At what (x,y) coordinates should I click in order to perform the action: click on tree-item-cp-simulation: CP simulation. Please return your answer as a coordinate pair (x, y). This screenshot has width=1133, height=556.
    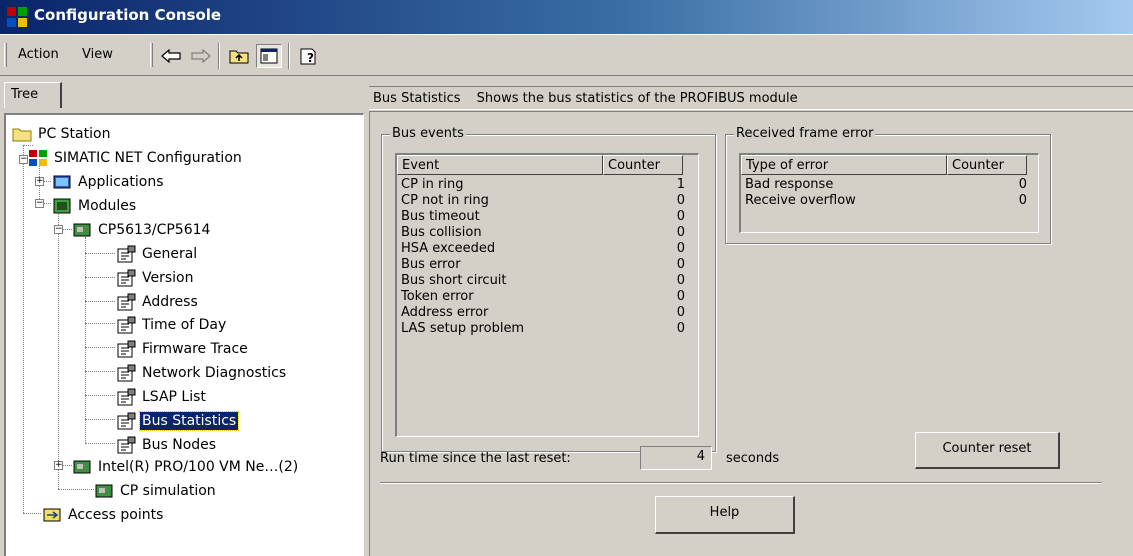
    Looking at the image, I should click on (156, 491).